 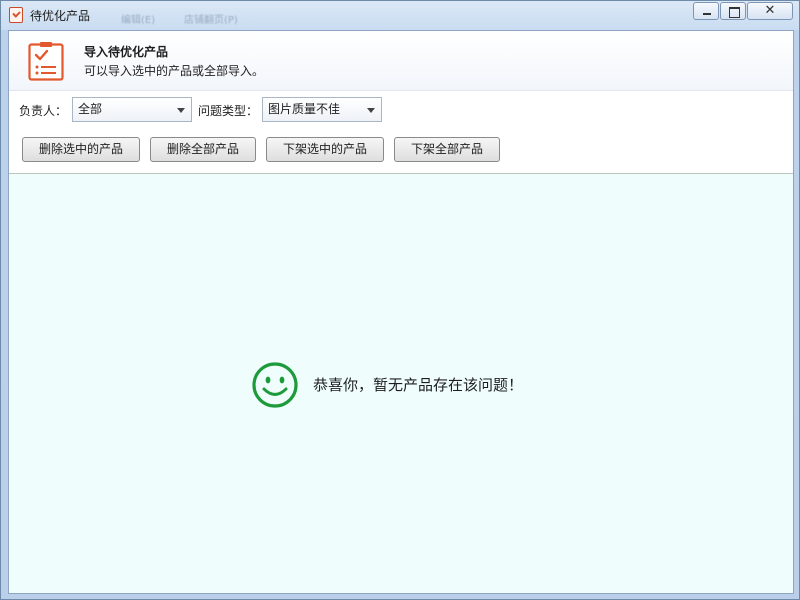 What do you see at coordinates (203, 149) in the screenshot?
I see `delete-all-button: 删除全部产品` at bounding box center [203, 149].